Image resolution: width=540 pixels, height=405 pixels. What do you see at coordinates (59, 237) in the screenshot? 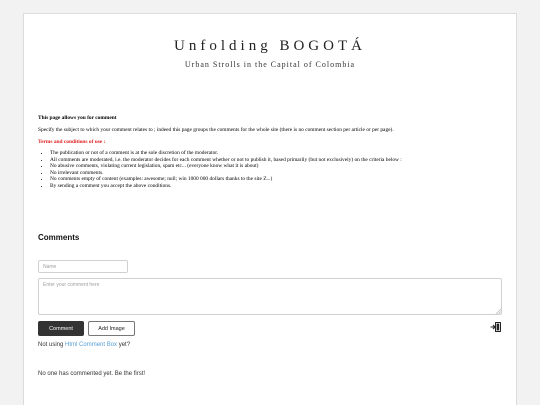
I see `comments-title: Comments` at bounding box center [59, 237].